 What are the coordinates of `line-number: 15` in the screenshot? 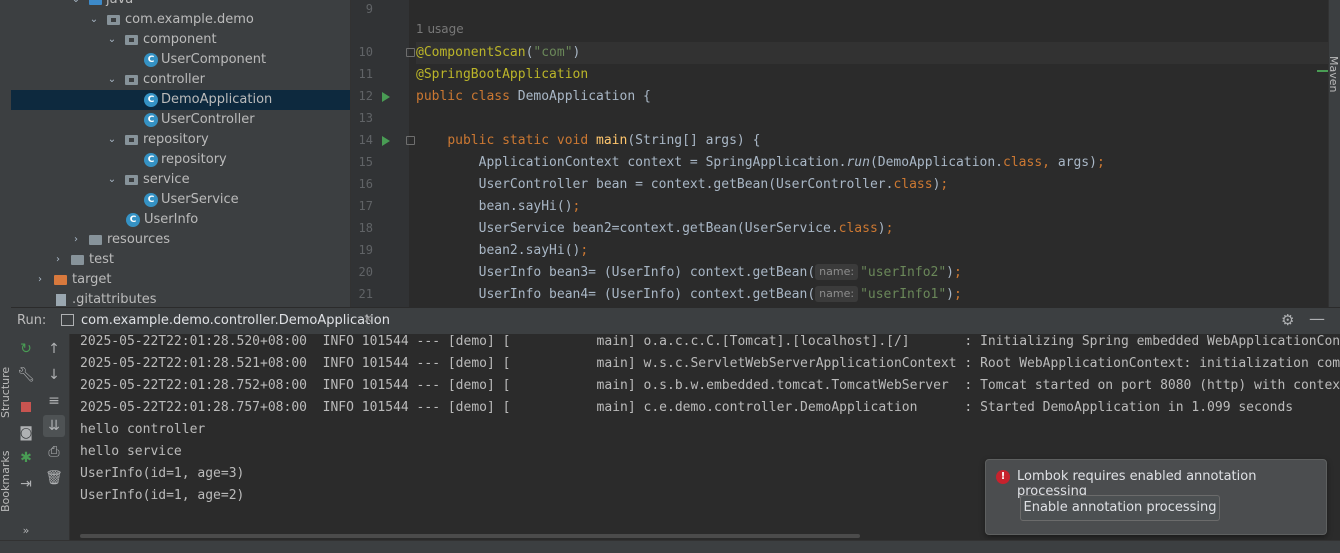 It's located at (365, 162).